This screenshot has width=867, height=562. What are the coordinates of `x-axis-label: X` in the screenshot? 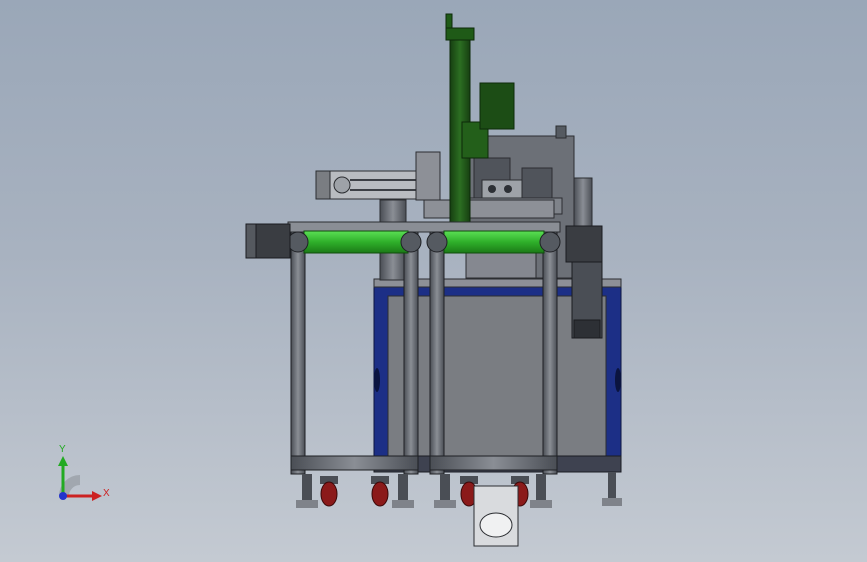 It's located at (106, 493).